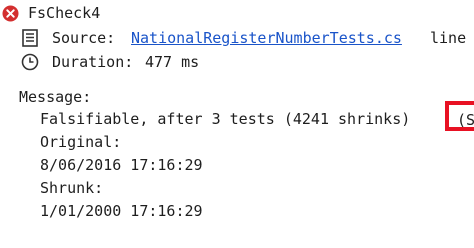 The width and height of the screenshot is (474, 248). I want to click on duration-value: 477 ms, so click(172, 62).